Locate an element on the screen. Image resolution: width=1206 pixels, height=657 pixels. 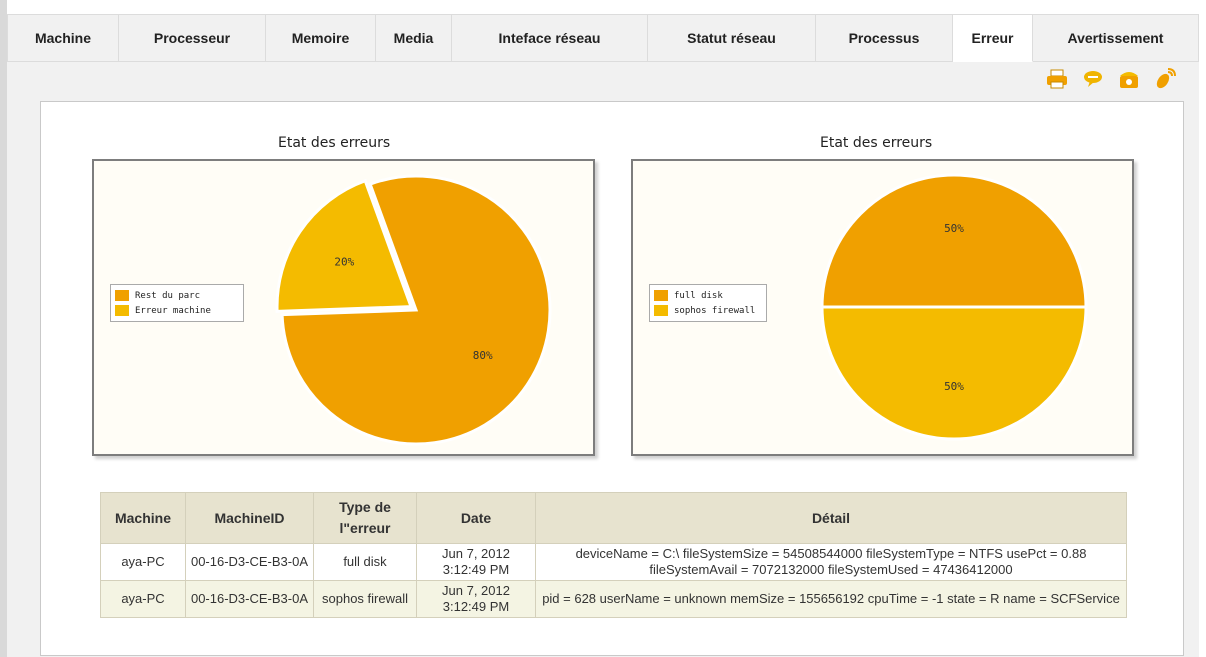
tab-avertissement: Avertissement is located at coordinates (1115, 38).